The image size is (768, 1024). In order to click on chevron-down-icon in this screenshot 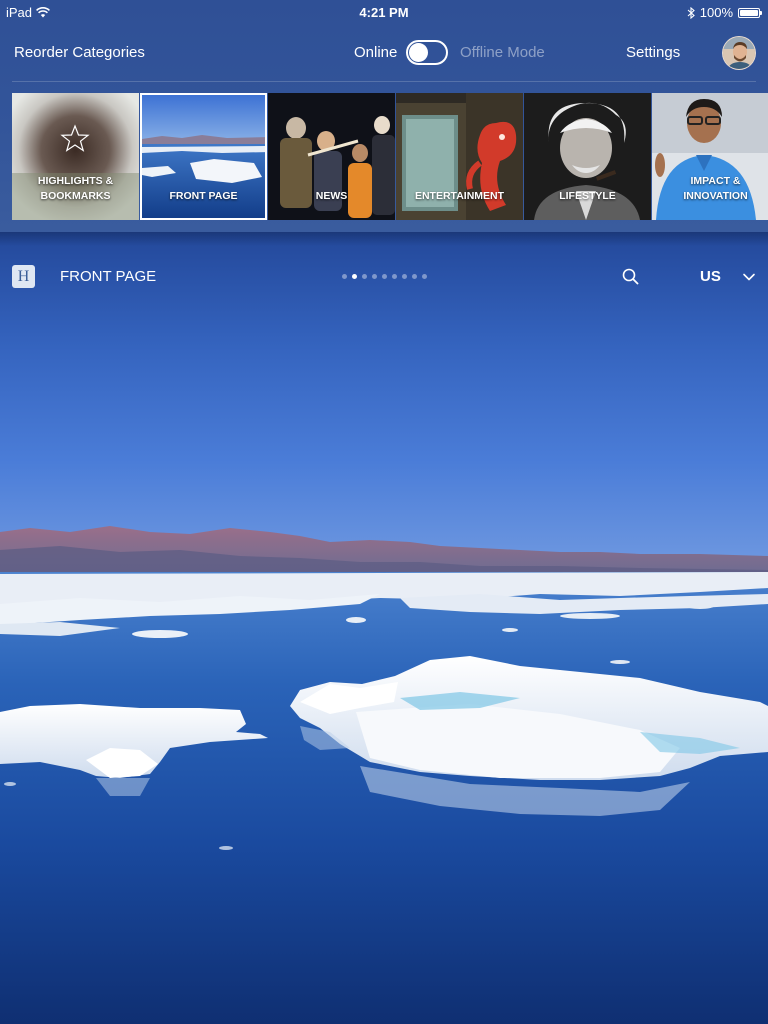, I will do `click(749, 277)`.